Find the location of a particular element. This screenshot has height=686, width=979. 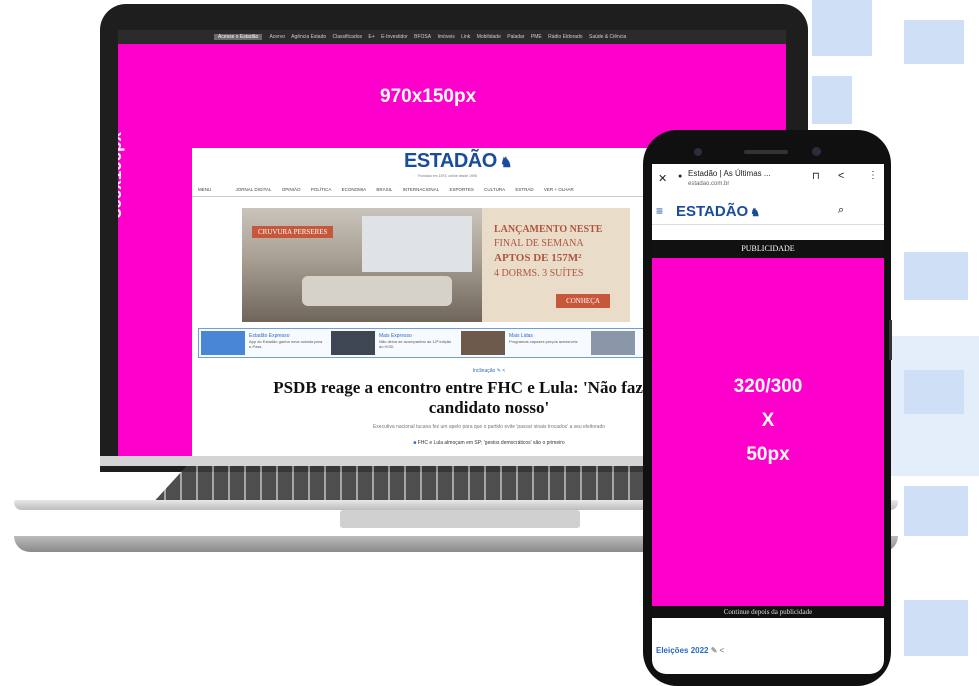

ad-window-shape is located at coordinates (417, 244).